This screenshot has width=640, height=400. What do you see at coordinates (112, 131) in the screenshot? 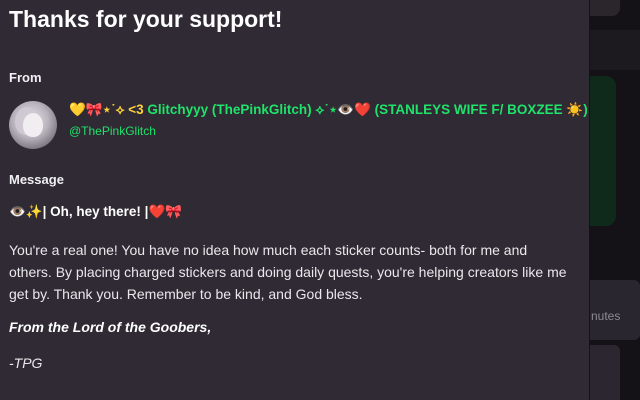
I see `sender-handle: @ThePinkGlitch` at bounding box center [112, 131].